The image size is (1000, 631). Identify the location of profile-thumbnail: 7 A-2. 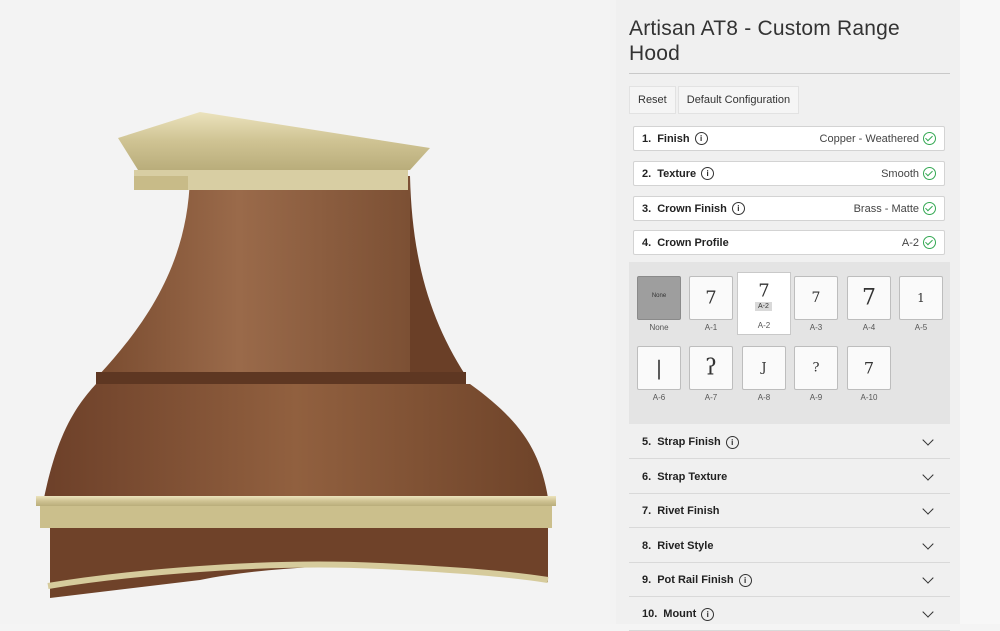
(764, 297).